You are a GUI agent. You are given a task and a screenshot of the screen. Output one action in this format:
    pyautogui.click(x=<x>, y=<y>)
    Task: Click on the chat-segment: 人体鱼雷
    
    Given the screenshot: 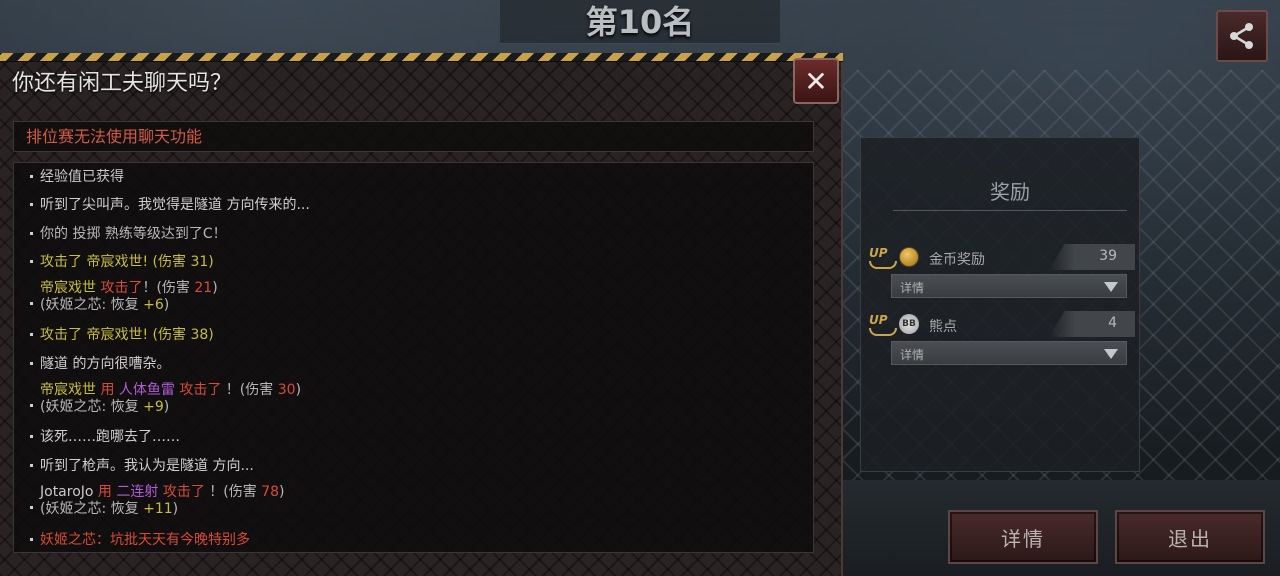 What is the action you would take?
    pyautogui.click(x=146, y=390)
    